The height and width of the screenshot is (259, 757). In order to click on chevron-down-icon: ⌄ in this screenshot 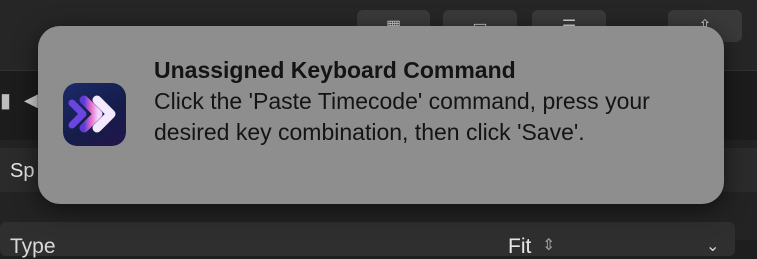, I will do `click(712, 246)`.